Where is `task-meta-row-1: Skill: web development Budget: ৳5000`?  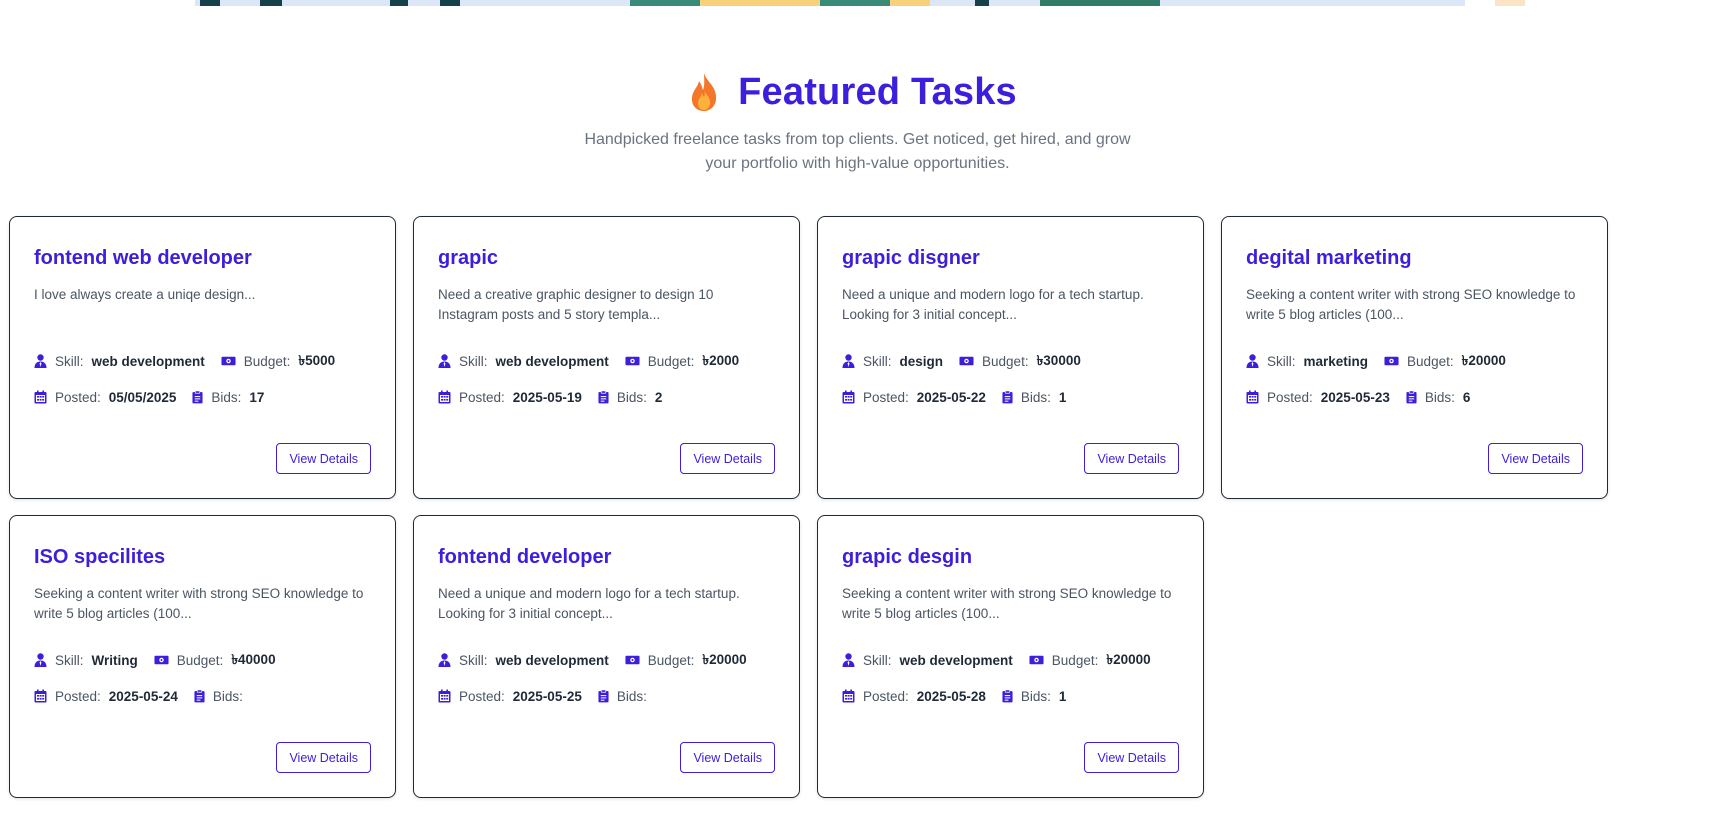
task-meta-row-1: Skill: web development Budget: ৳5000 is located at coordinates (202, 361).